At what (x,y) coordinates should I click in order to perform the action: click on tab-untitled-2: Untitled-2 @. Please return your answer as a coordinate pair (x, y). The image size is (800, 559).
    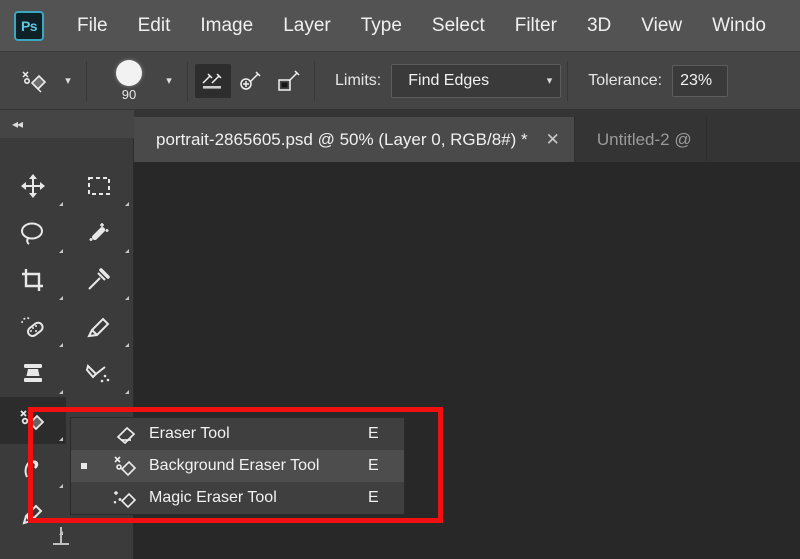
    Looking at the image, I should click on (640, 139).